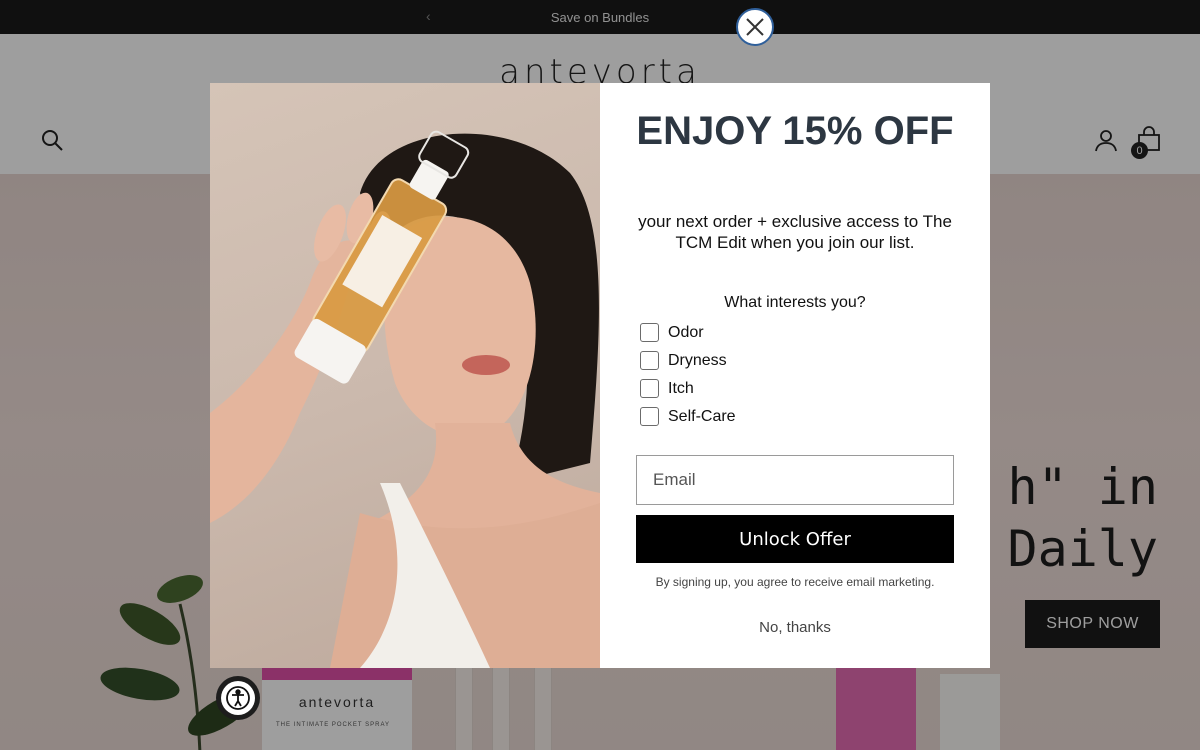  I want to click on email-field, so click(795, 480).